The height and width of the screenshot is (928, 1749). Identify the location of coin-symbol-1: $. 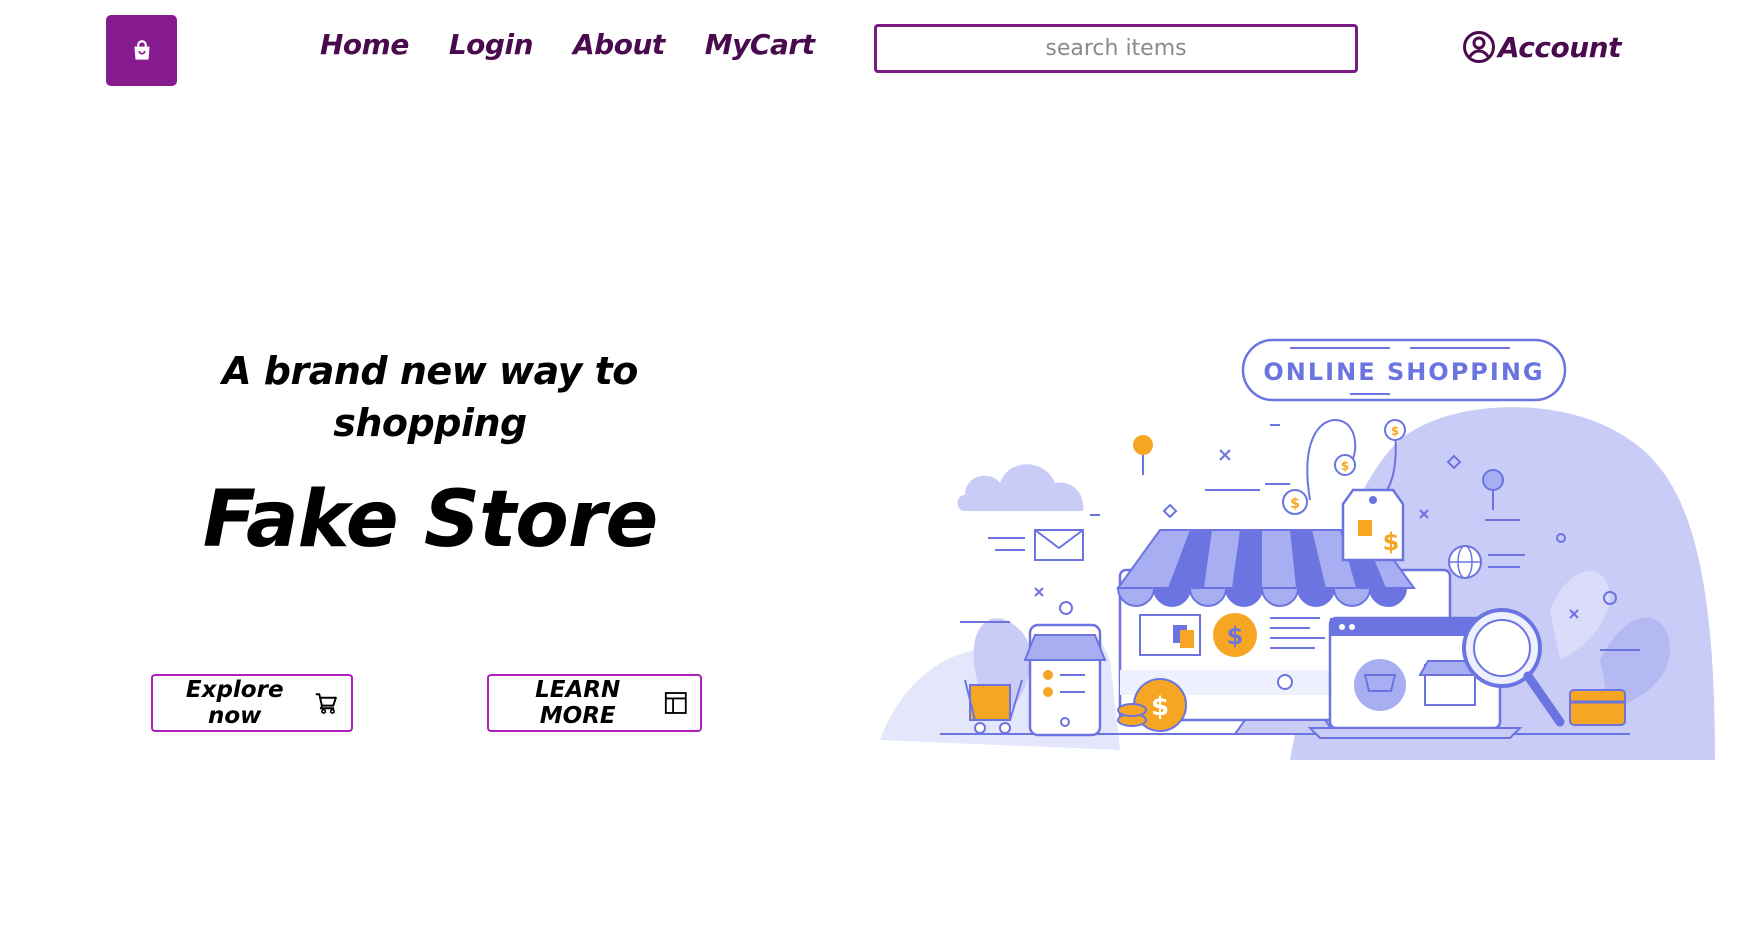
(1295, 504).